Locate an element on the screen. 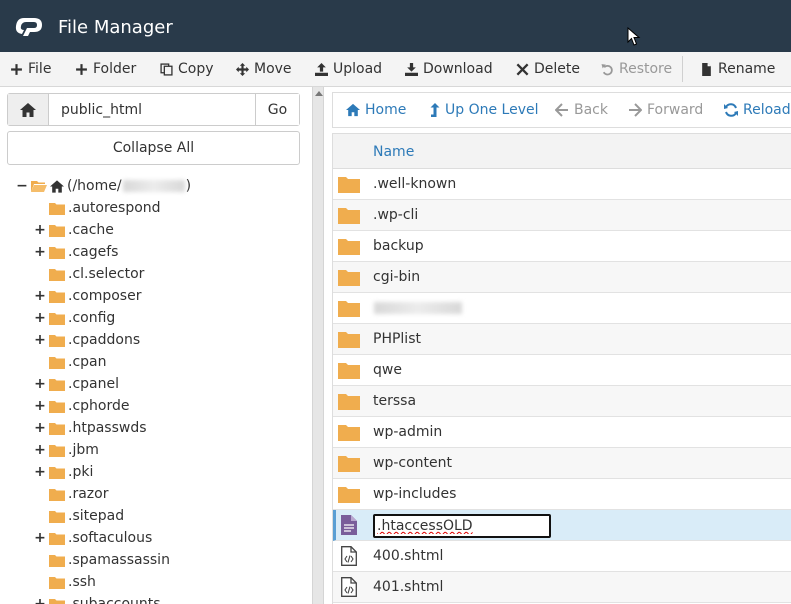 This screenshot has width=791, height=604. back-button: Back is located at coordinates (581, 110).